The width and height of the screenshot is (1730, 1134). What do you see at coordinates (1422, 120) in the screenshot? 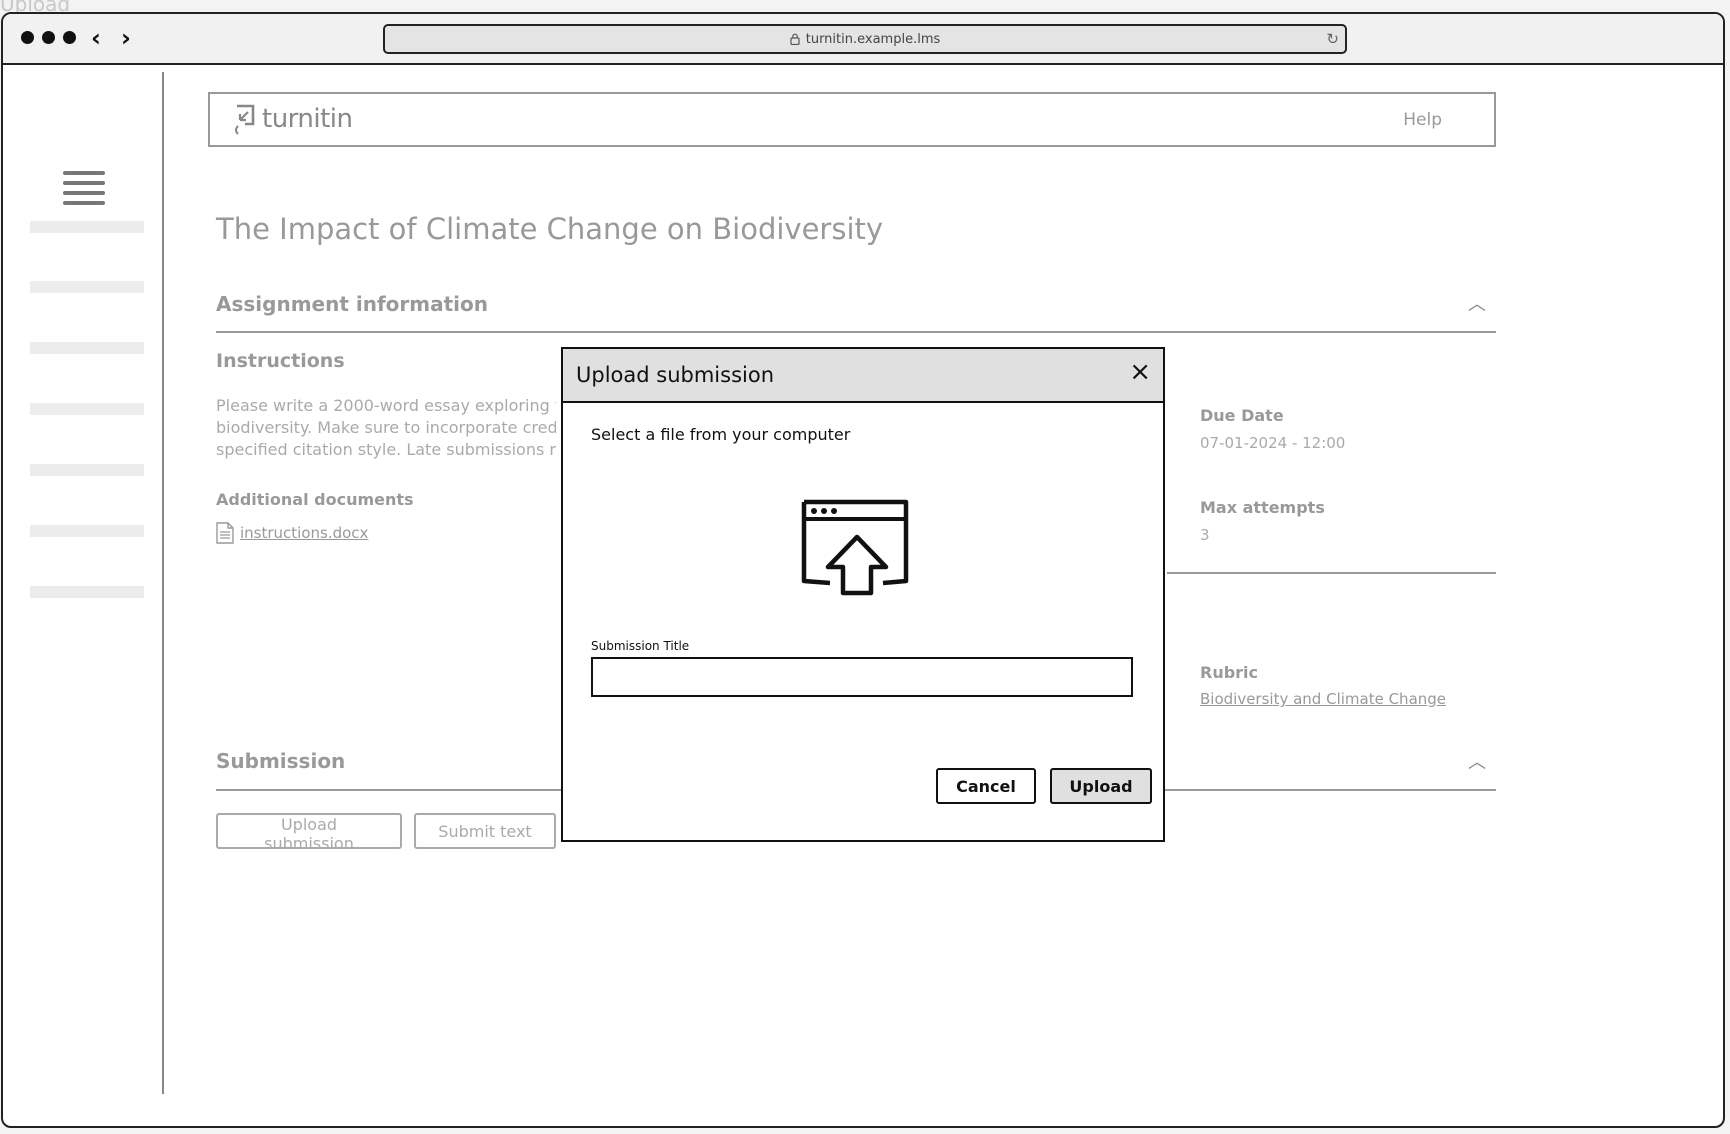
I see `help-link: Help` at bounding box center [1422, 120].